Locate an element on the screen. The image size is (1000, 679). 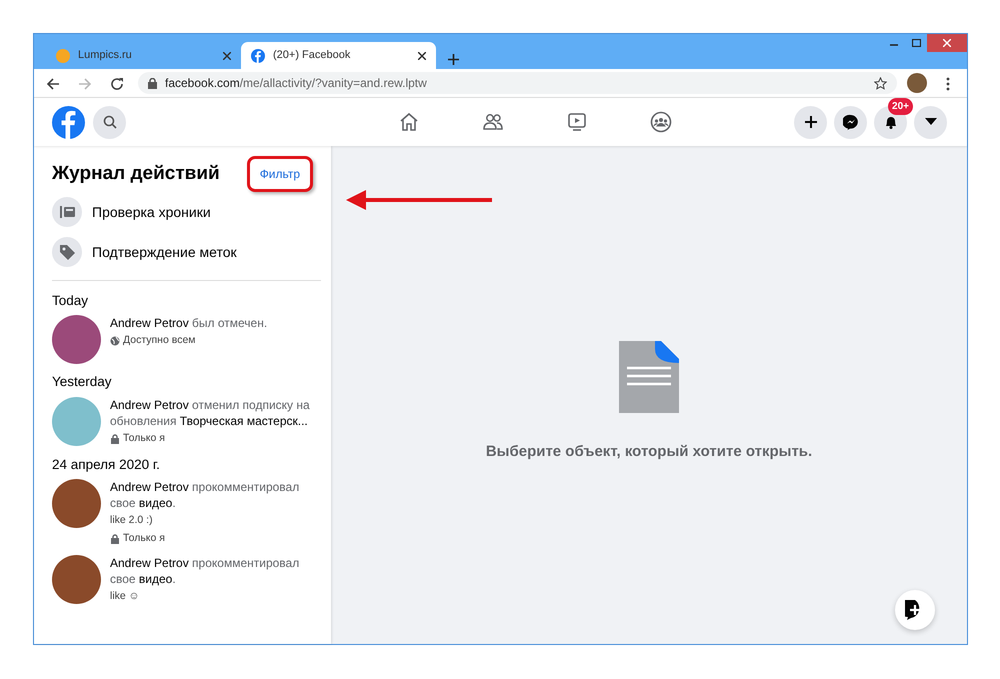
privacy-label: Доступно всем is located at coordinates (159, 340).